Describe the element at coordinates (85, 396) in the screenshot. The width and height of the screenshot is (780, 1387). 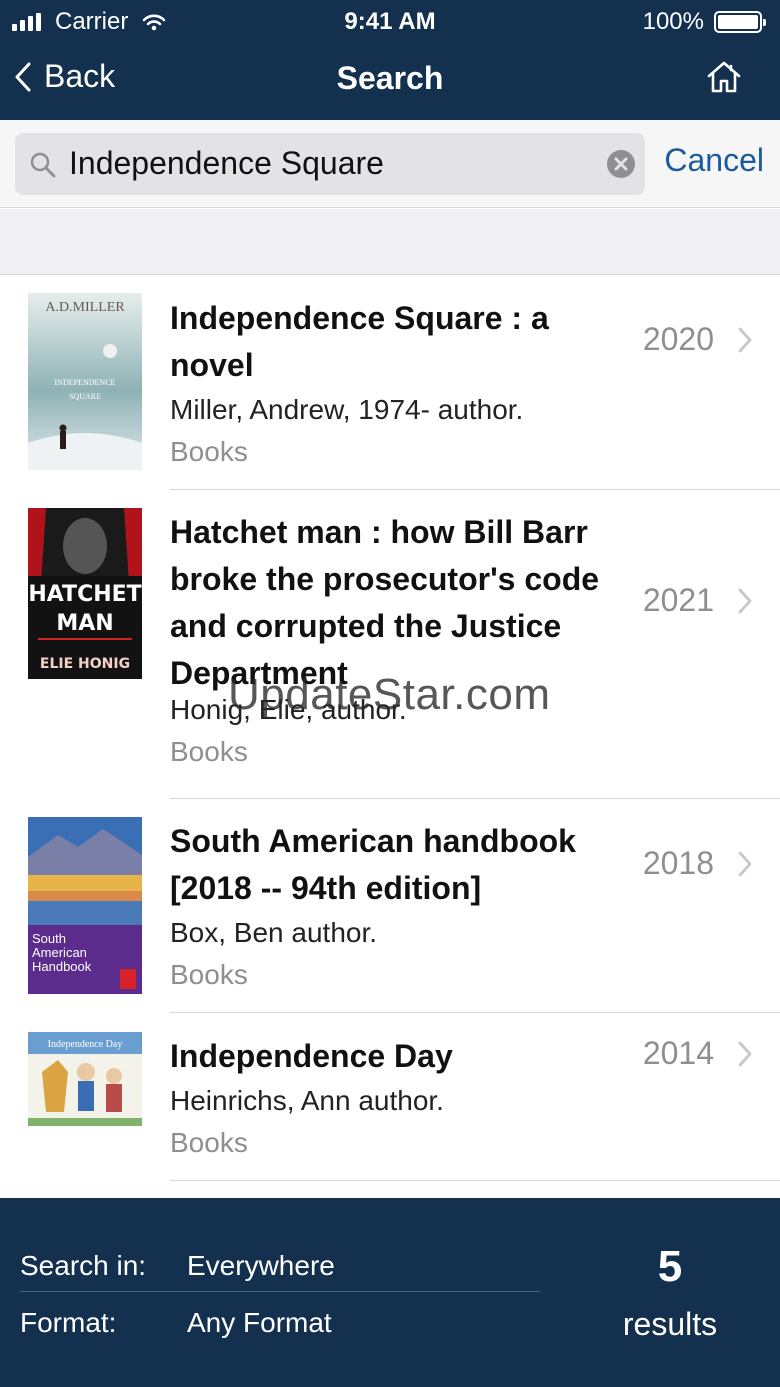
I see `svg-text: SQUARE` at that location.